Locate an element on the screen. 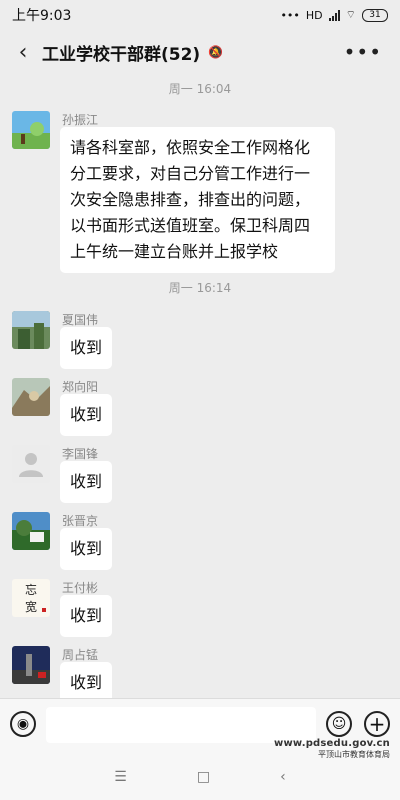  watermark-org: 平顶山市教育体育局 is located at coordinates (354, 754).